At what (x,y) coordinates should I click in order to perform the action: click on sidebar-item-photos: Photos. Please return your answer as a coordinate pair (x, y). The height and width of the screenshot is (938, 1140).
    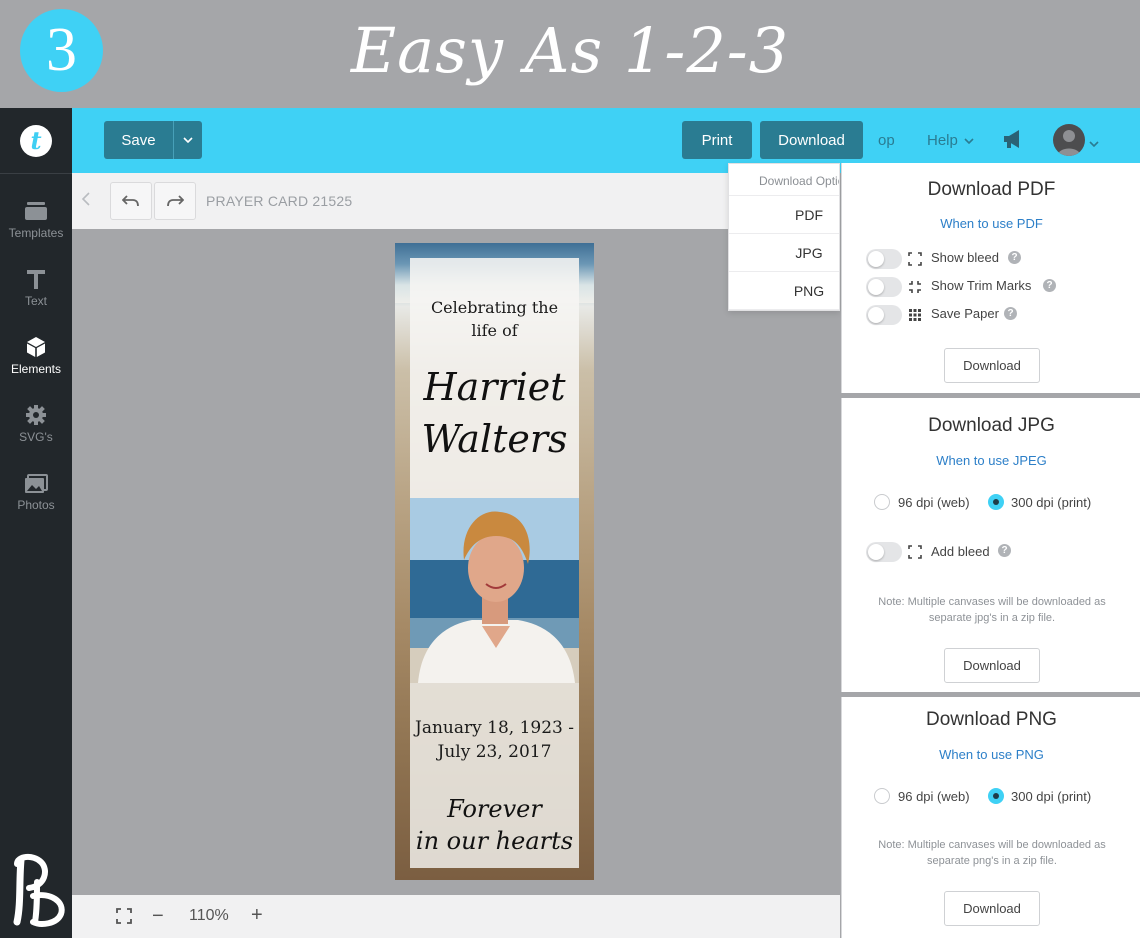
    Looking at the image, I should click on (36, 494).